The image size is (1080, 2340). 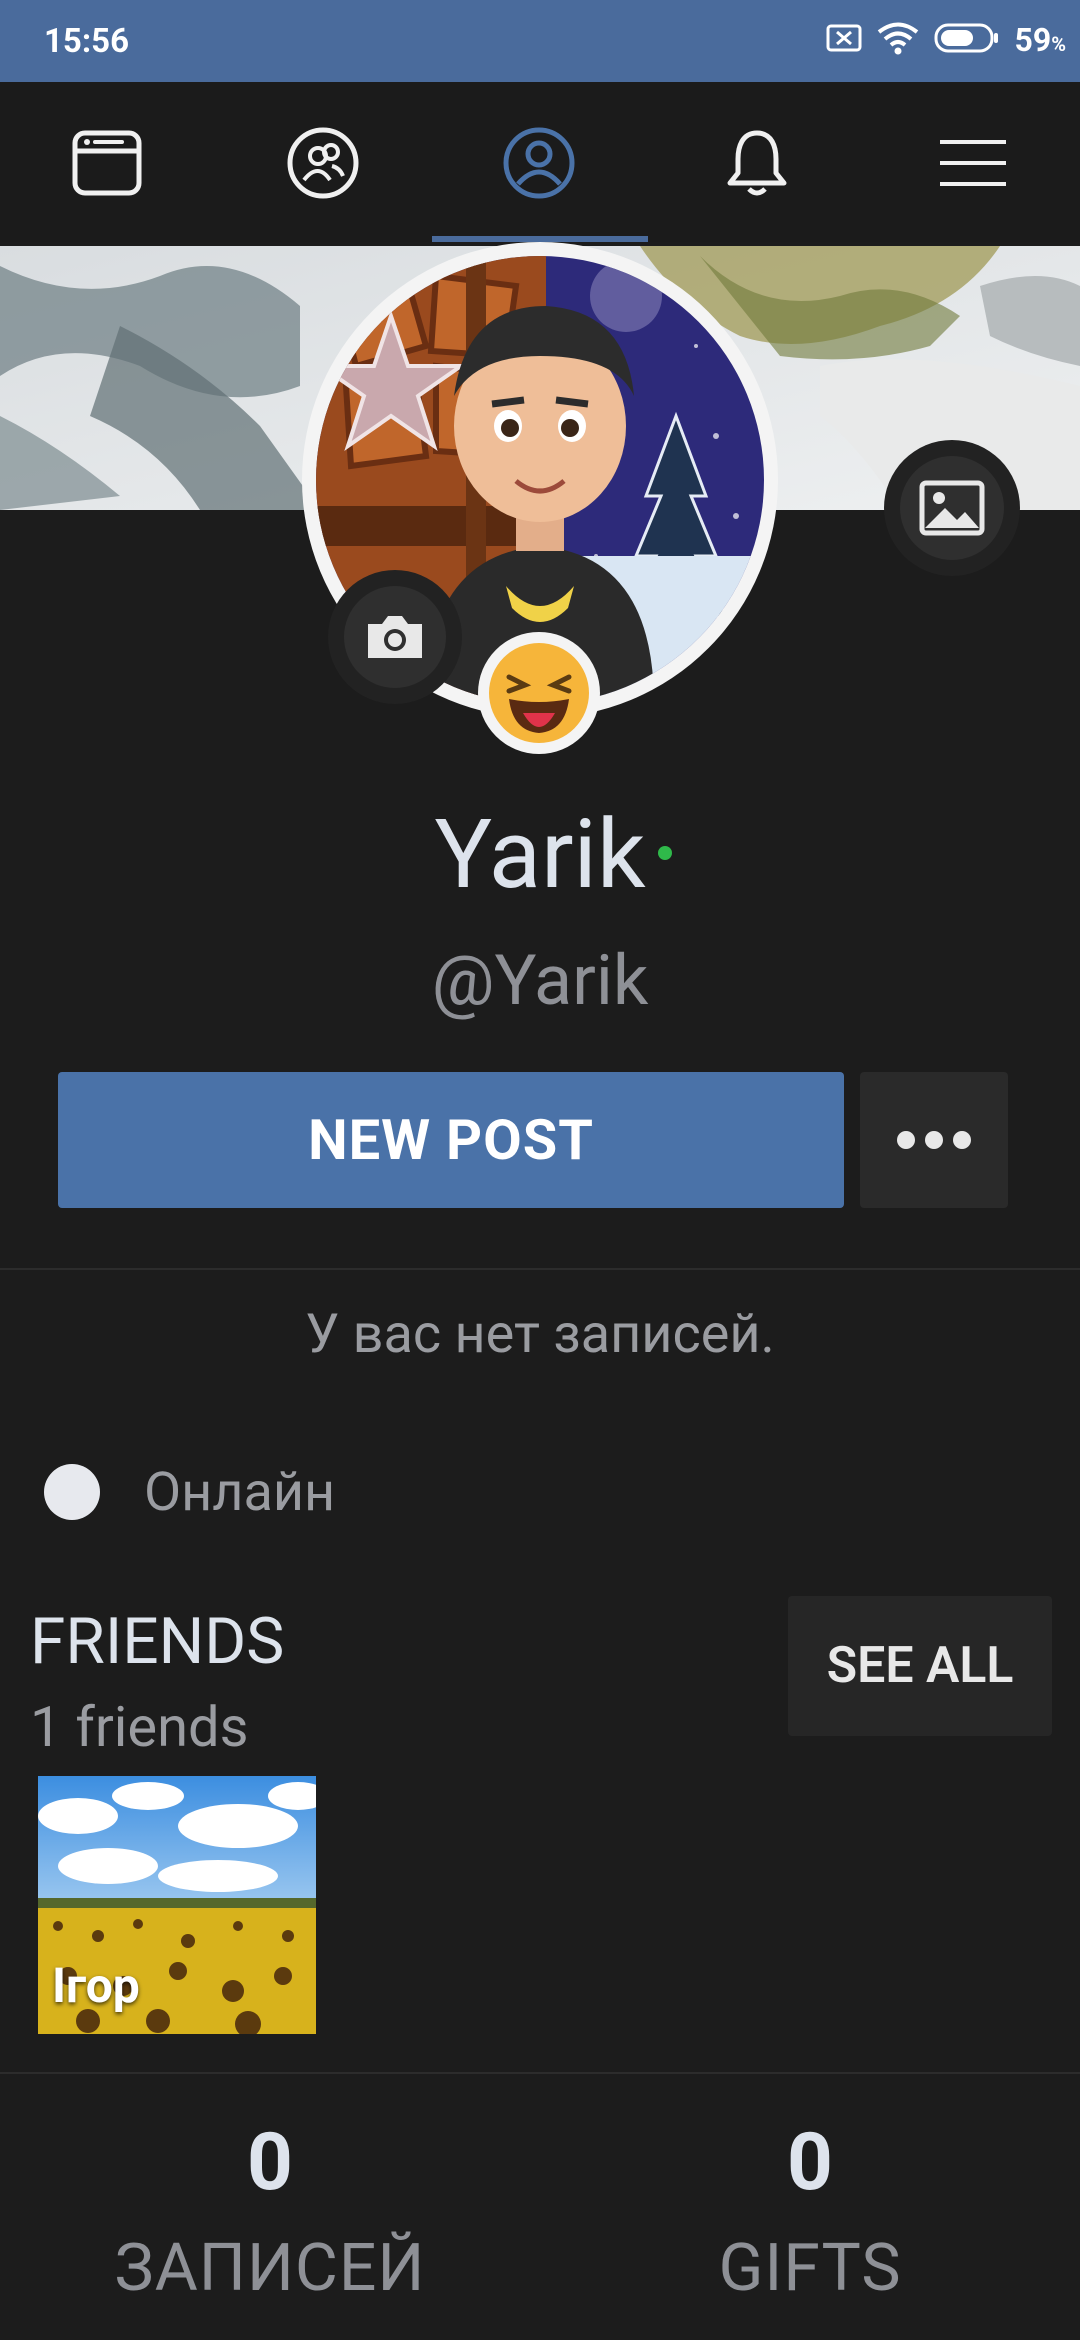 What do you see at coordinates (810, 2162) in the screenshot?
I see `stat-gifts-value: 0` at bounding box center [810, 2162].